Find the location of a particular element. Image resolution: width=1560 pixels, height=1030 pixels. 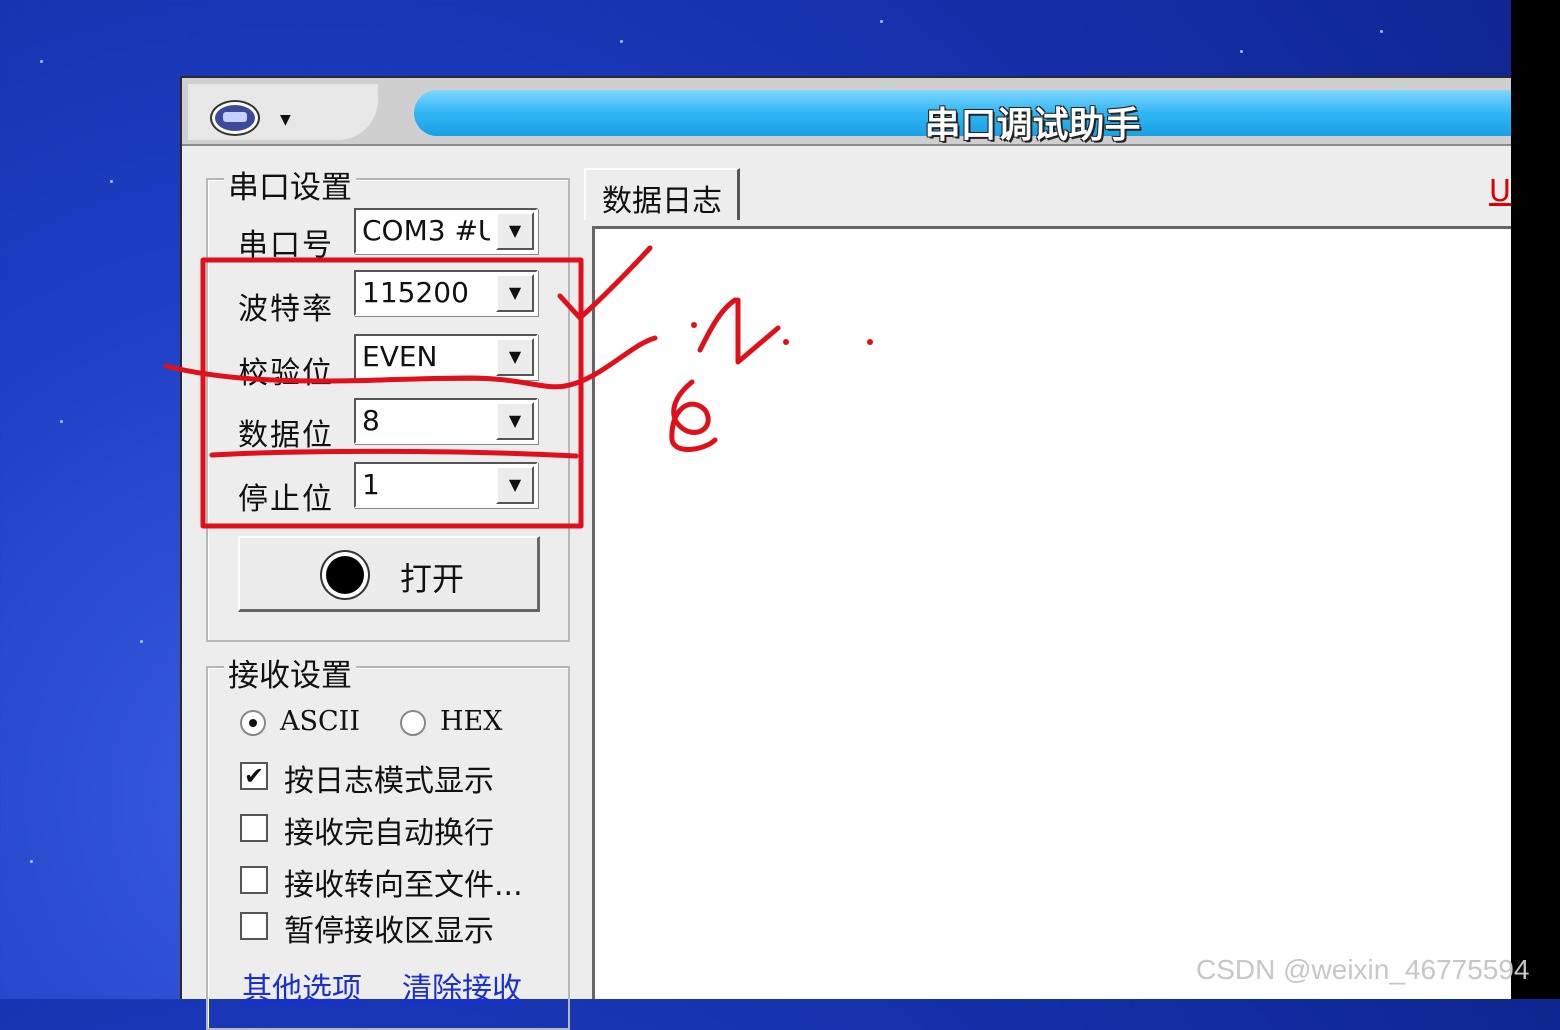

stopbits-dropdown-button: ▼ is located at coordinates (515, 485).